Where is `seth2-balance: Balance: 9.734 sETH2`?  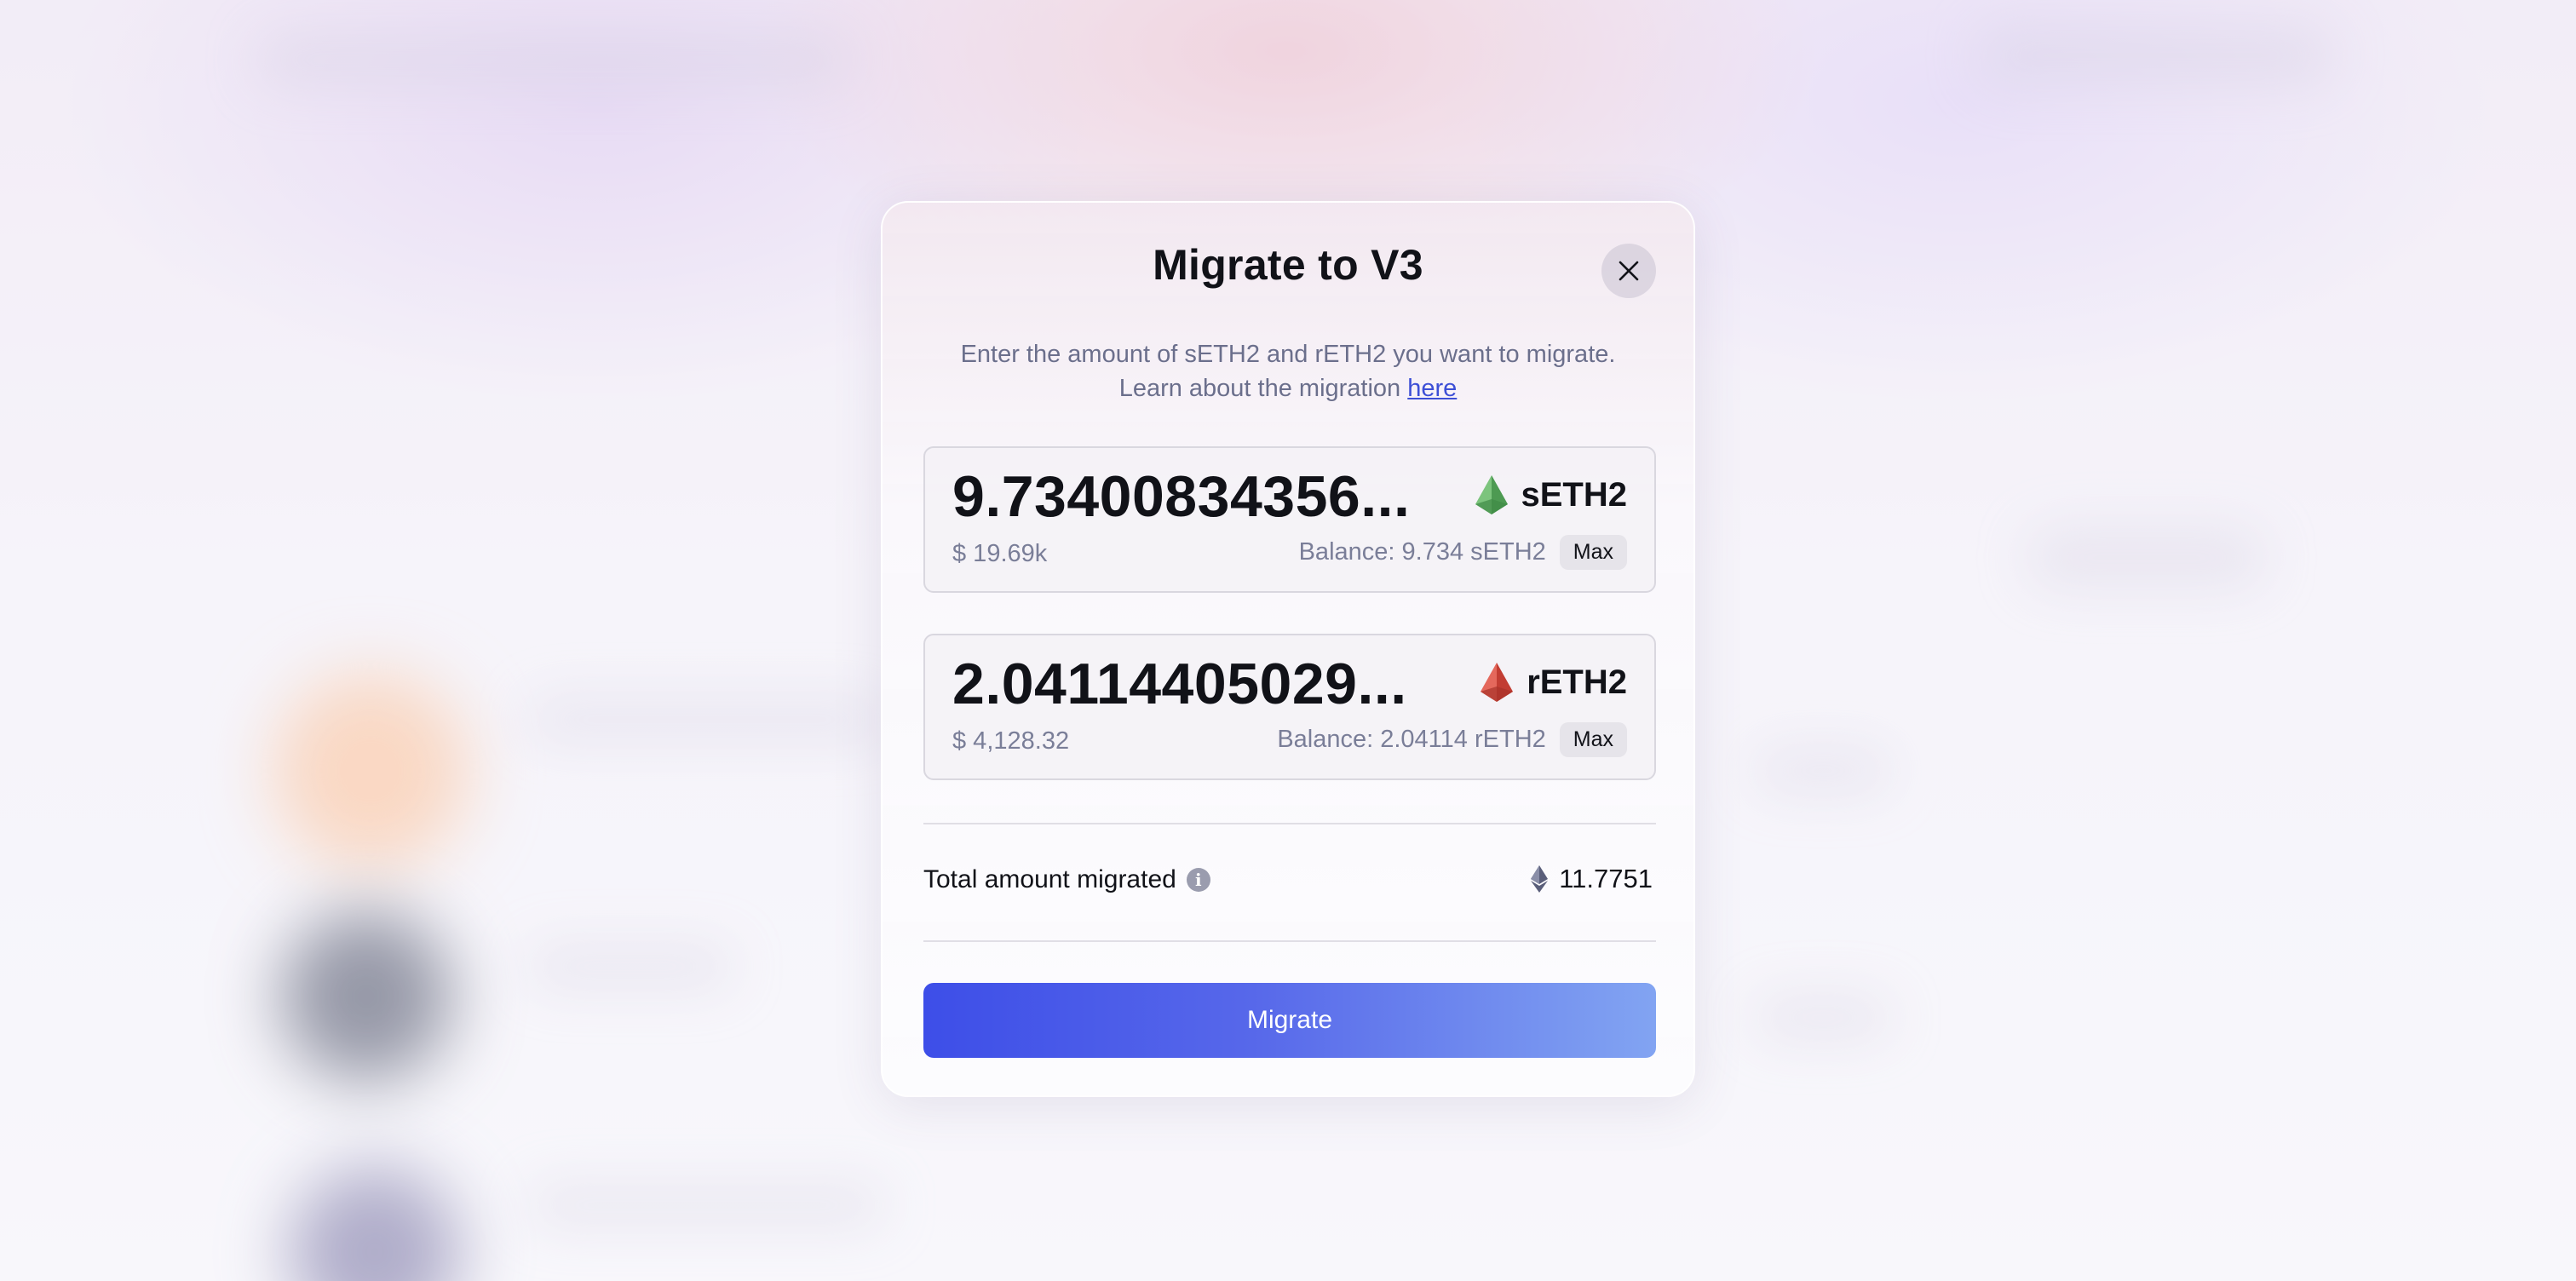 seth2-balance: Balance: 9.734 sETH2 is located at coordinates (1422, 552).